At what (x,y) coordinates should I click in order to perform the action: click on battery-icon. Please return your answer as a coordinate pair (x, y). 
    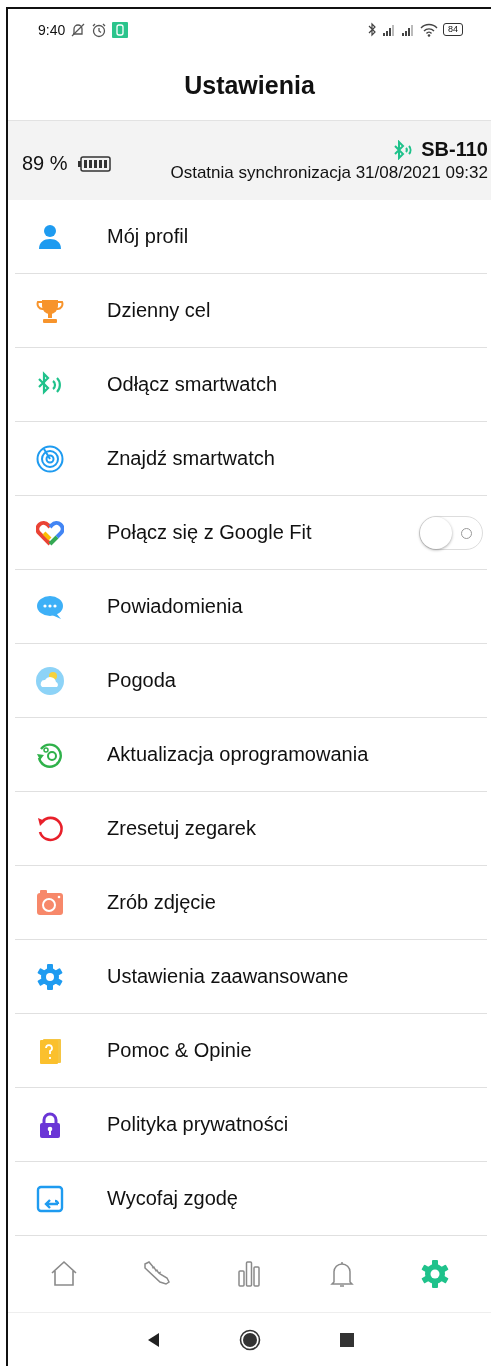
    Looking at the image, I should click on (94, 163).